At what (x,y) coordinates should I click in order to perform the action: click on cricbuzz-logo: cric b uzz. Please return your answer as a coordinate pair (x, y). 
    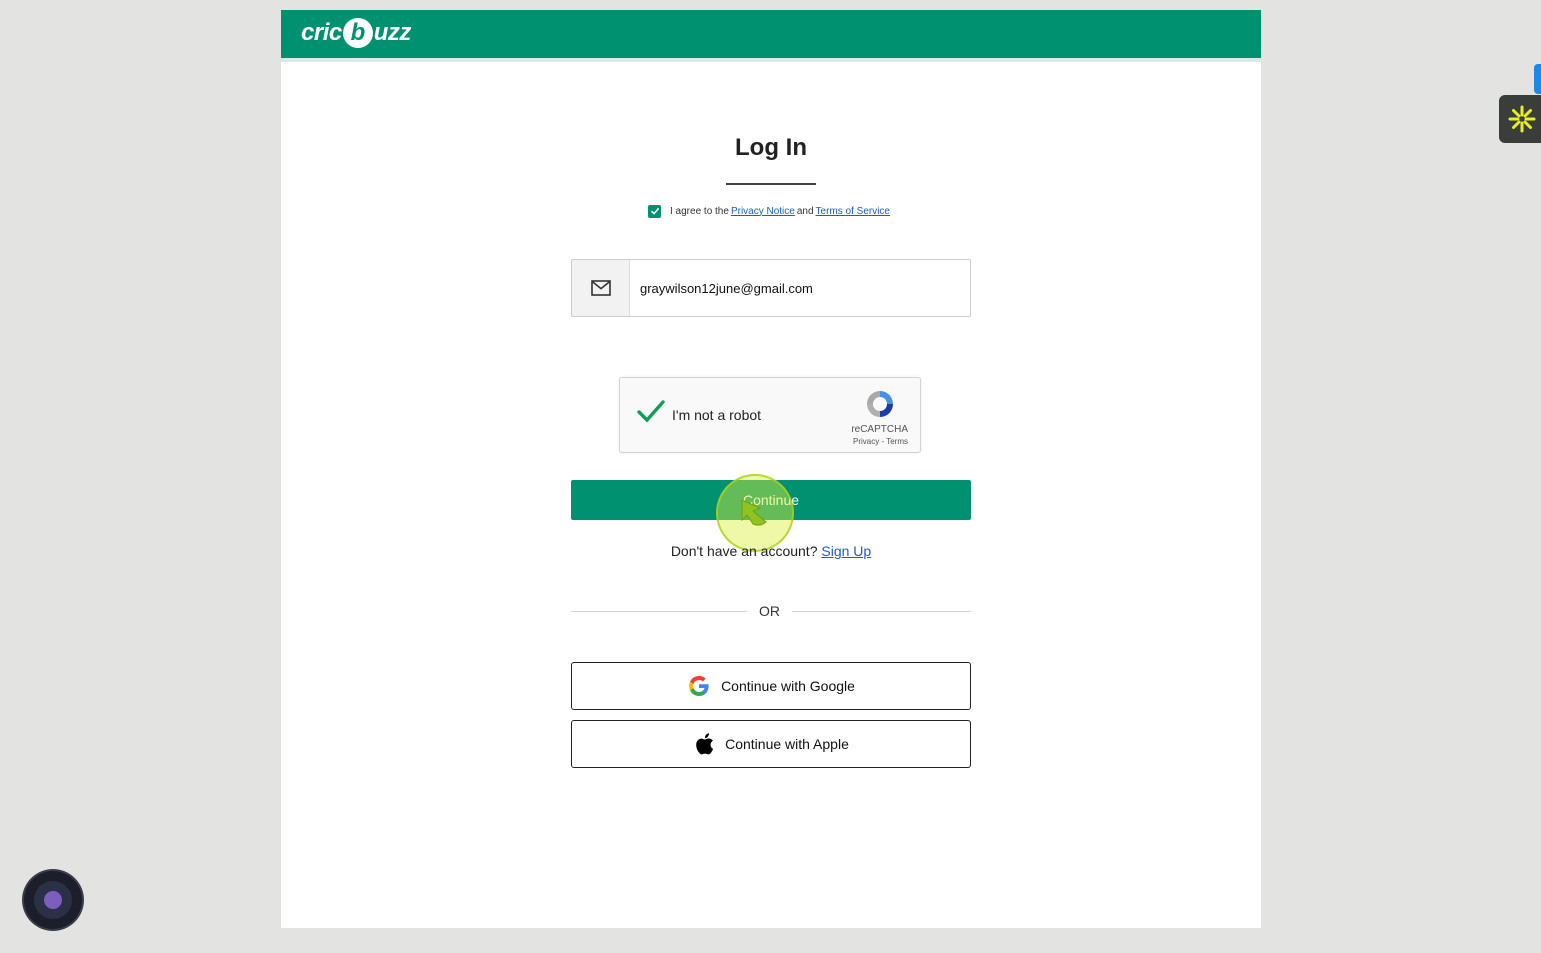
    Looking at the image, I should click on (356, 33).